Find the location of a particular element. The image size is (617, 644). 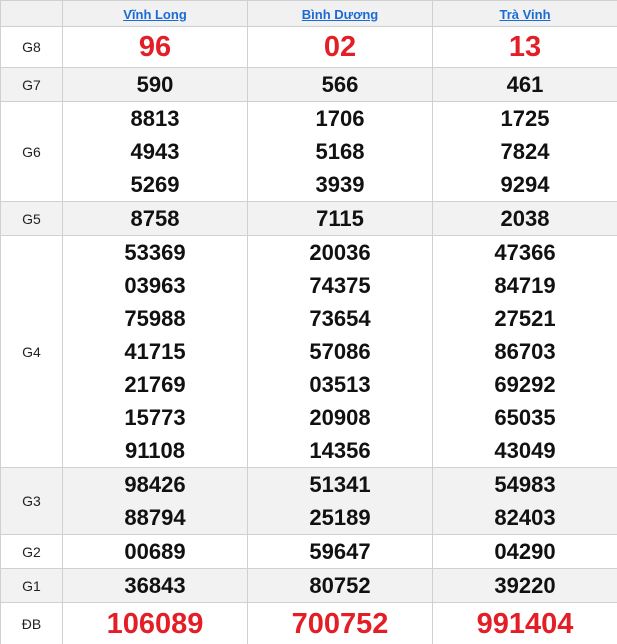

prize-cell: 2038 is located at coordinates (524, 218).